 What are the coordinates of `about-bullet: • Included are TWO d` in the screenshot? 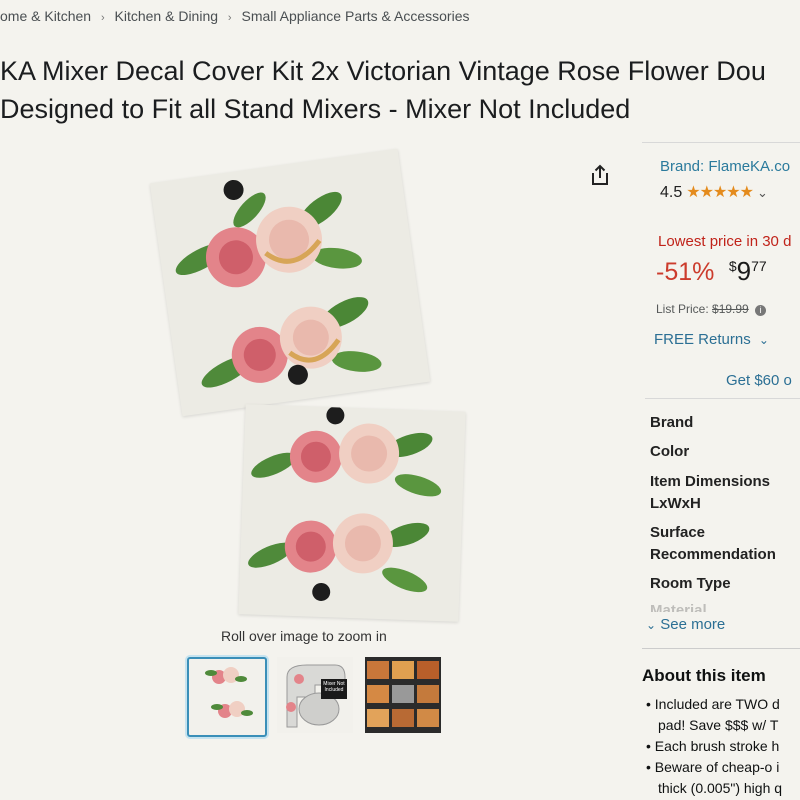 It's located at (713, 704).